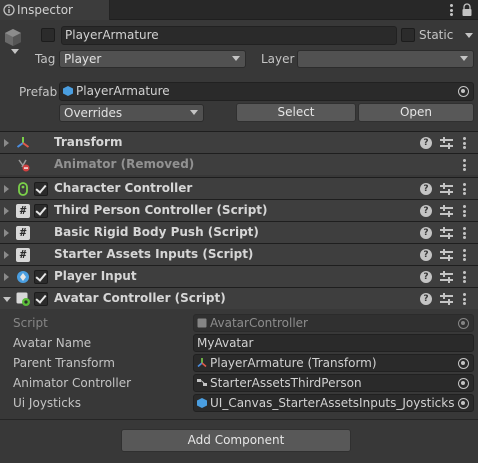 The height and width of the screenshot is (463, 478). What do you see at coordinates (236, 440) in the screenshot?
I see `add-component-button: Add Component` at bounding box center [236, 440].